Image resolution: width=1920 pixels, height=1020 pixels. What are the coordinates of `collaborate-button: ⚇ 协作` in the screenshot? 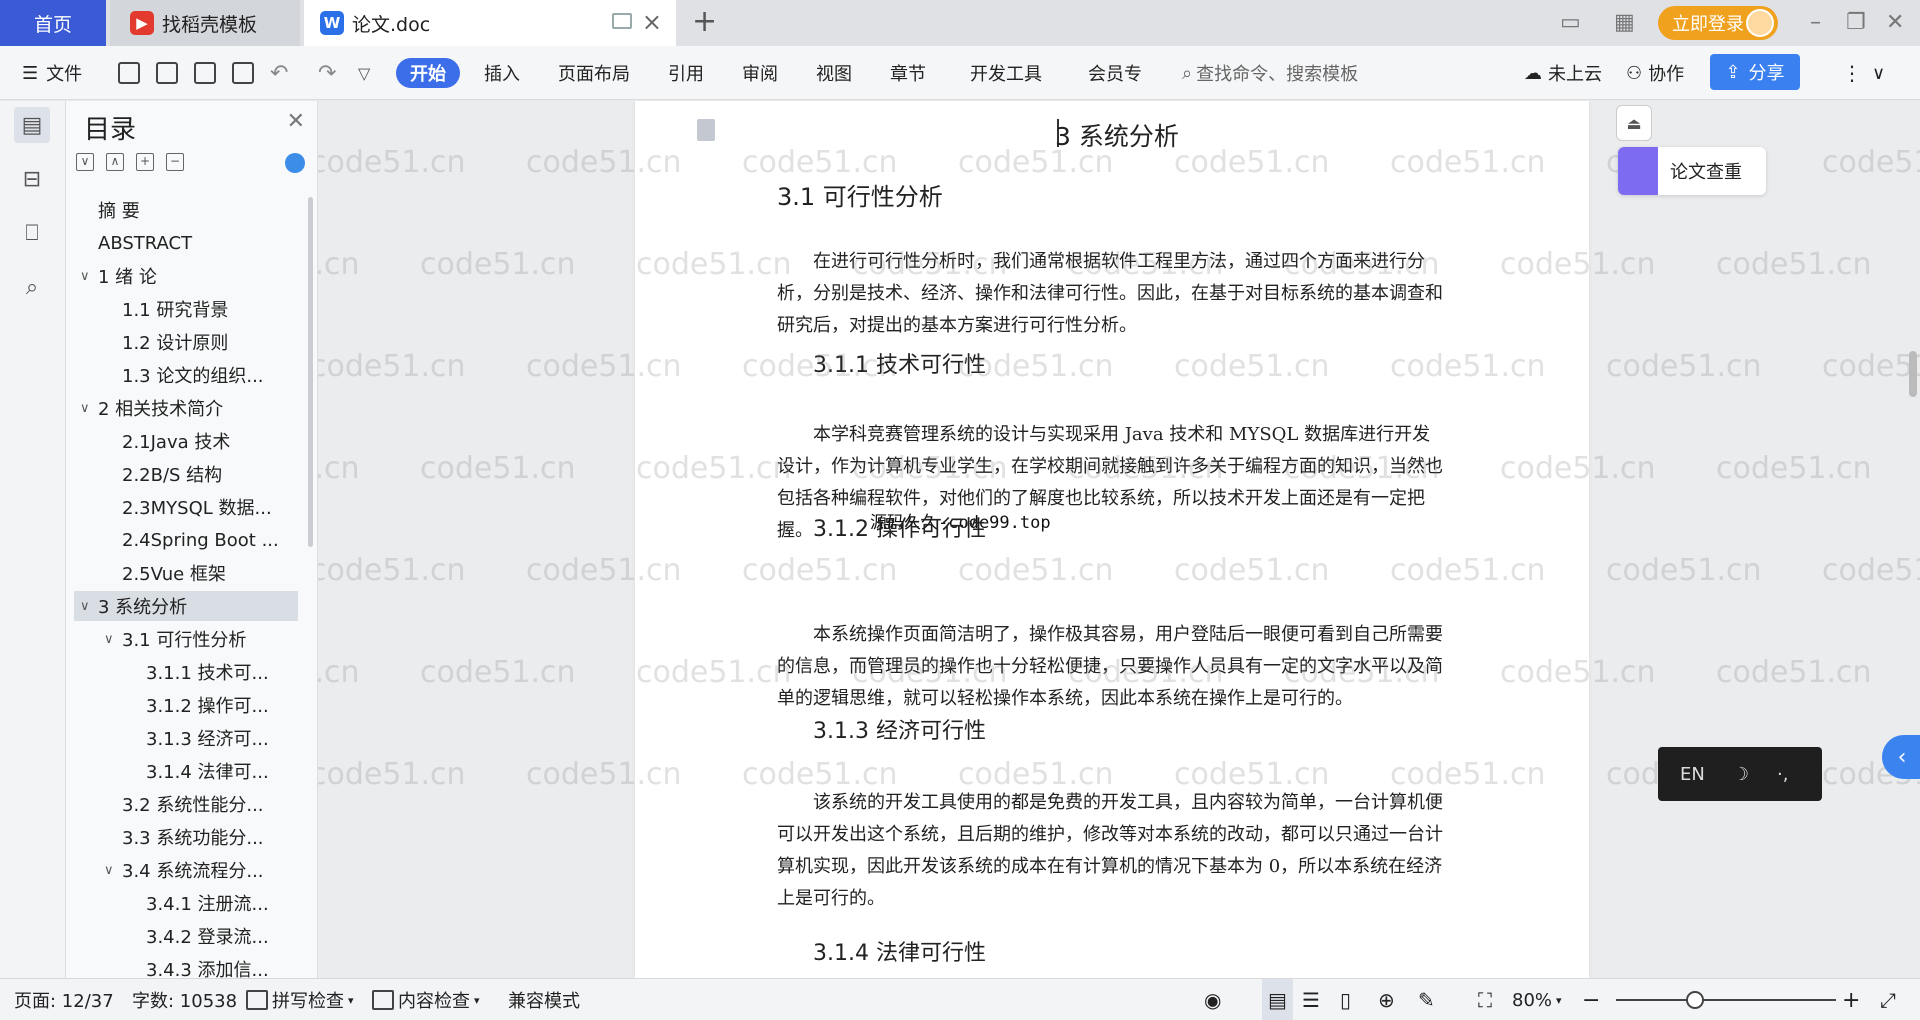 It's located at (1655, 73).